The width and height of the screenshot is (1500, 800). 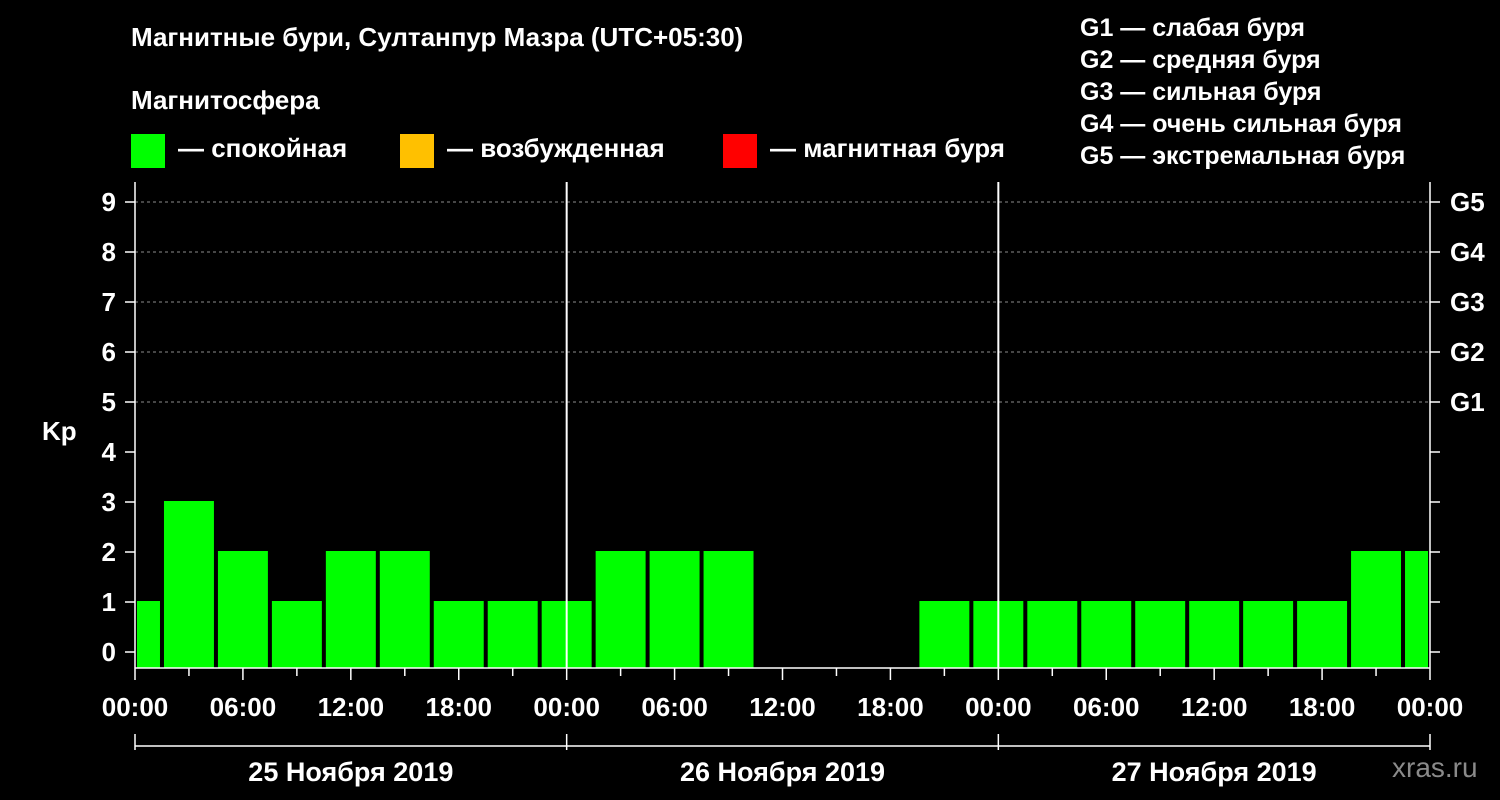 What do you see at coordinates (1467, 252) in the screenshot?
I see `g-level-label: G4` at bounding box center [1467, 252].